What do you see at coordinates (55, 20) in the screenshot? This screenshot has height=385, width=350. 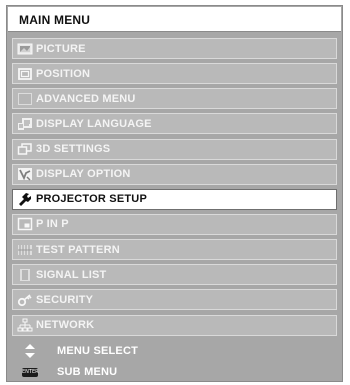 I see `menu-title: MAIN MENU` at bounding box center [55, 20].